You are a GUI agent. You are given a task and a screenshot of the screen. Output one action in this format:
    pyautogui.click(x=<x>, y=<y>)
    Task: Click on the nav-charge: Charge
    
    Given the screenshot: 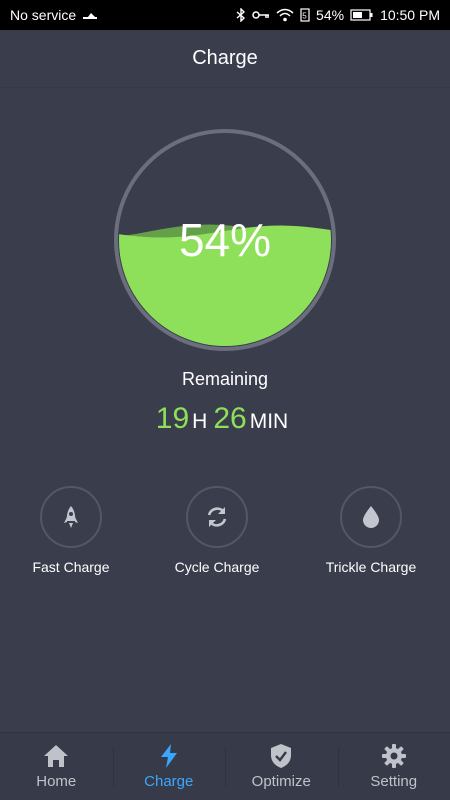 What is the action you would take?
    pyautogui.click(x=169, y=766)
    